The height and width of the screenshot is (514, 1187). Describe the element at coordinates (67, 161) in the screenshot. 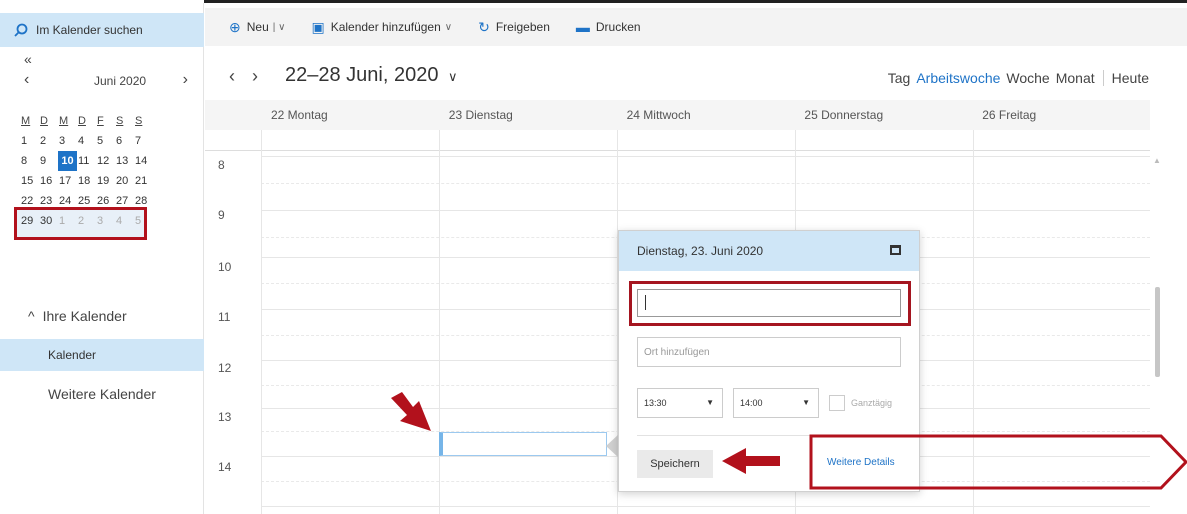

I see `mini-day-today: 10` at that location.